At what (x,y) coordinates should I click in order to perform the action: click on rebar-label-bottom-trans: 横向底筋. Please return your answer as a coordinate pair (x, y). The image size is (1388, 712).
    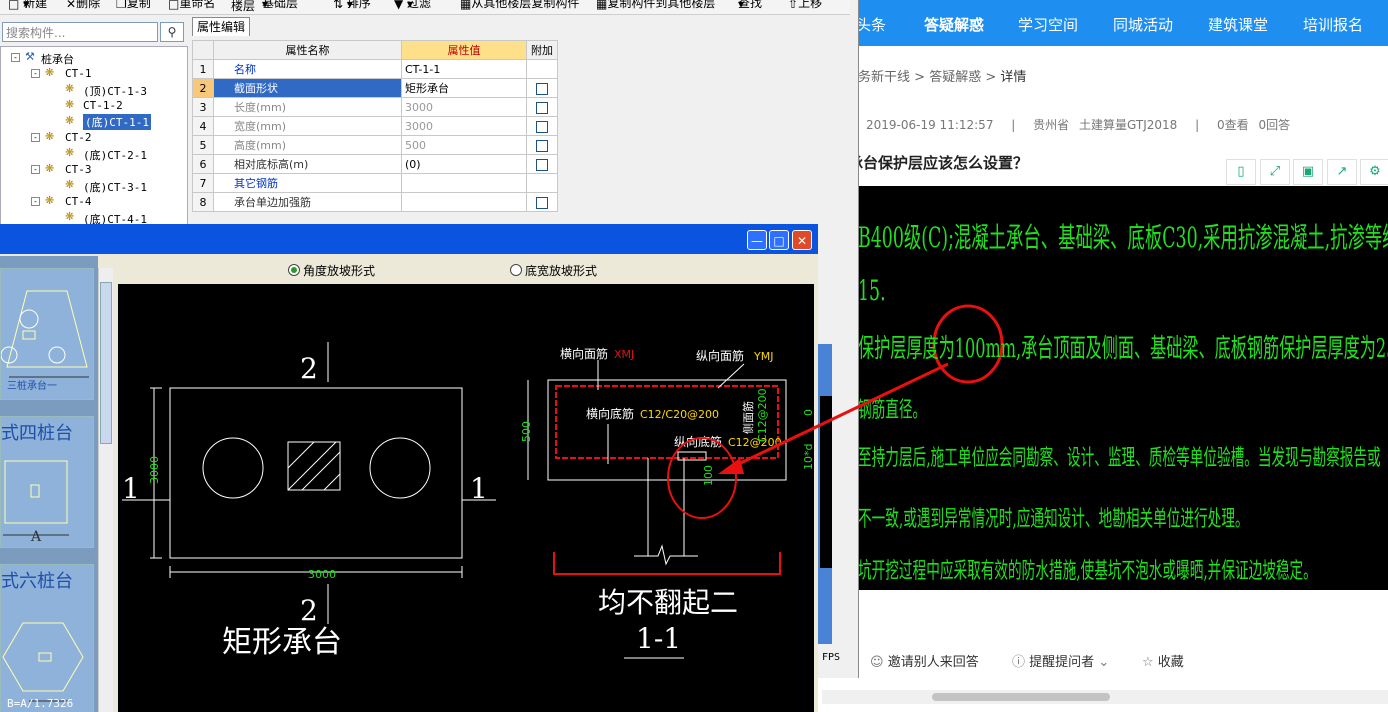
    Looking at the image, I should click on (610, 413).